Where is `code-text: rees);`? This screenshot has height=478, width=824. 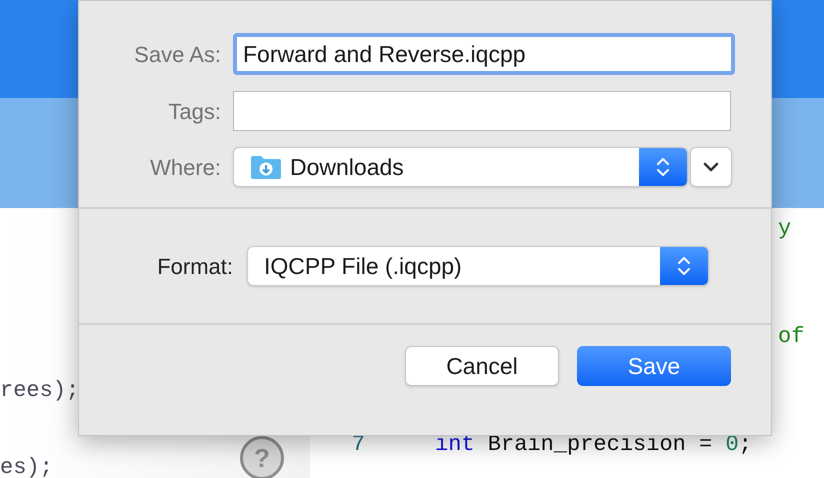
code-text: rees); is located at coordinates (40, 391).